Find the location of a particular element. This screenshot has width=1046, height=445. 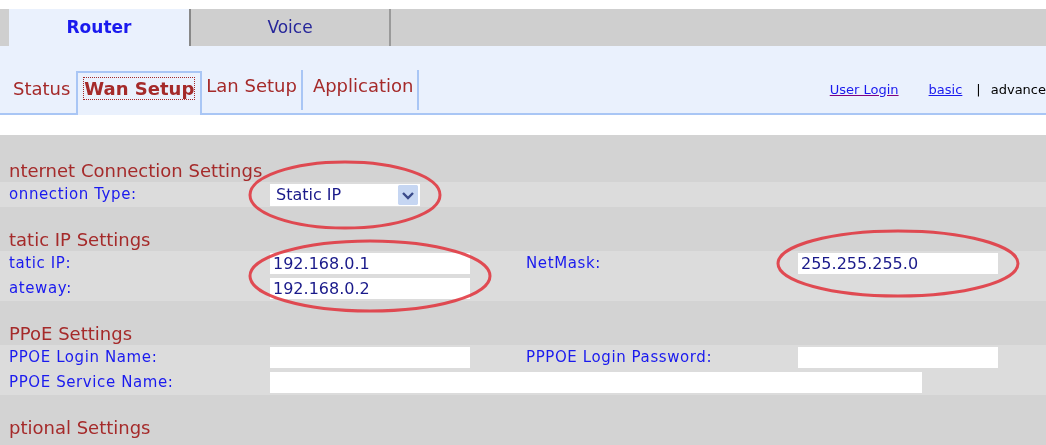

tab: Lan Setup is located at coordinates (252, 90).